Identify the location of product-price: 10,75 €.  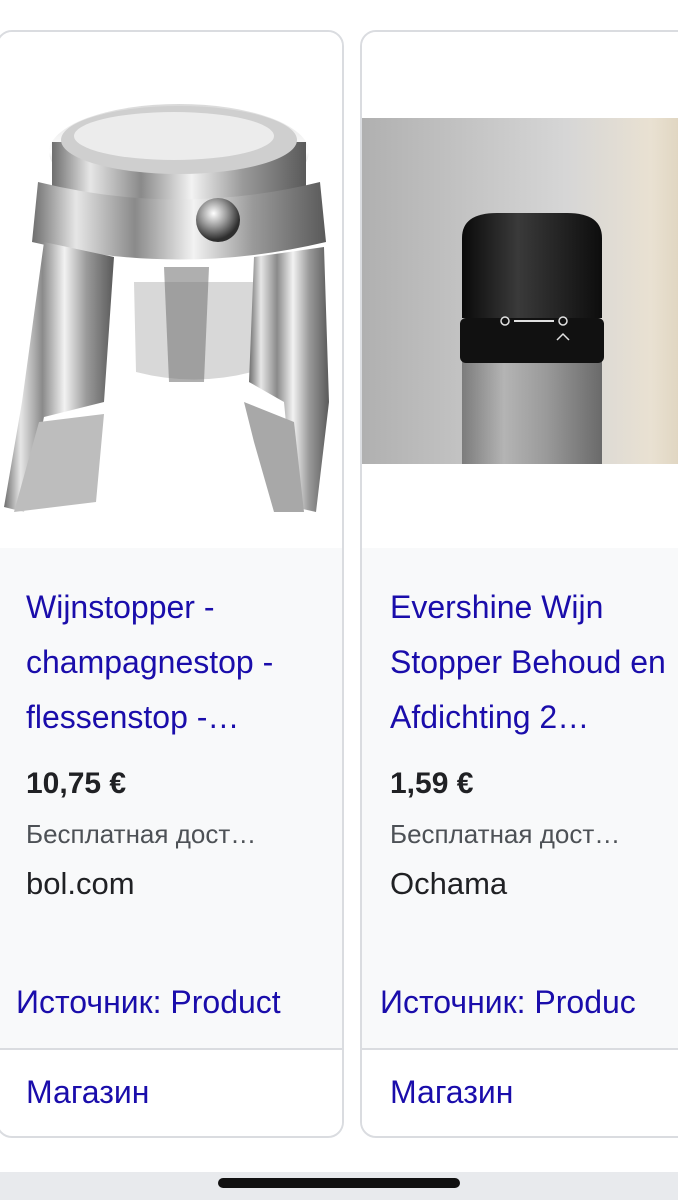
(76, 783).